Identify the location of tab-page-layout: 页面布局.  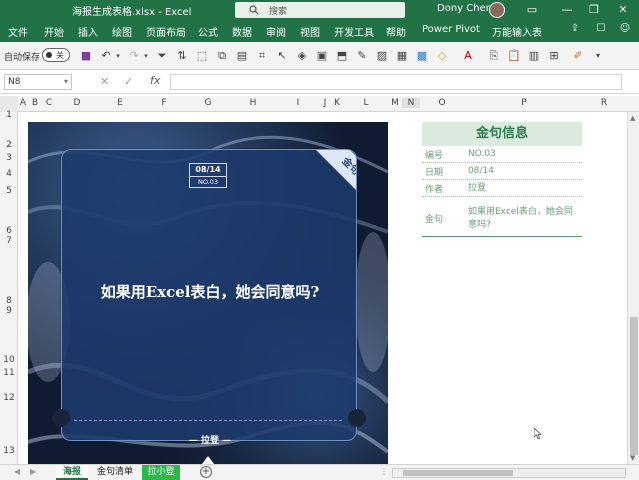
(166, 31).